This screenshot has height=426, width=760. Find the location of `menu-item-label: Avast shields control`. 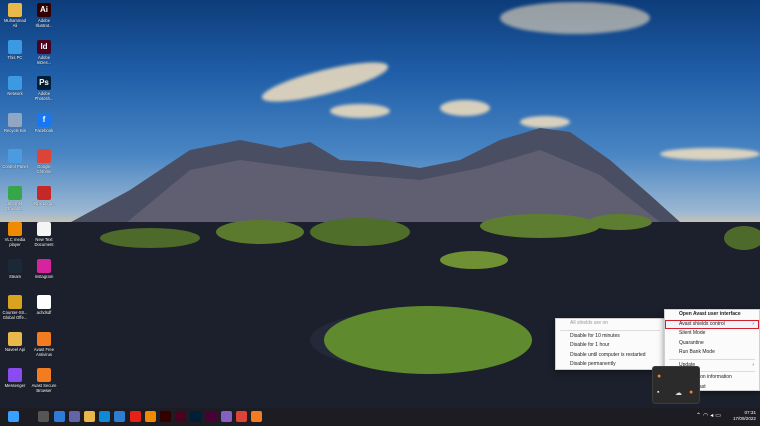

menu-item-label: Avast shields control is located at coordinates (702, 323).